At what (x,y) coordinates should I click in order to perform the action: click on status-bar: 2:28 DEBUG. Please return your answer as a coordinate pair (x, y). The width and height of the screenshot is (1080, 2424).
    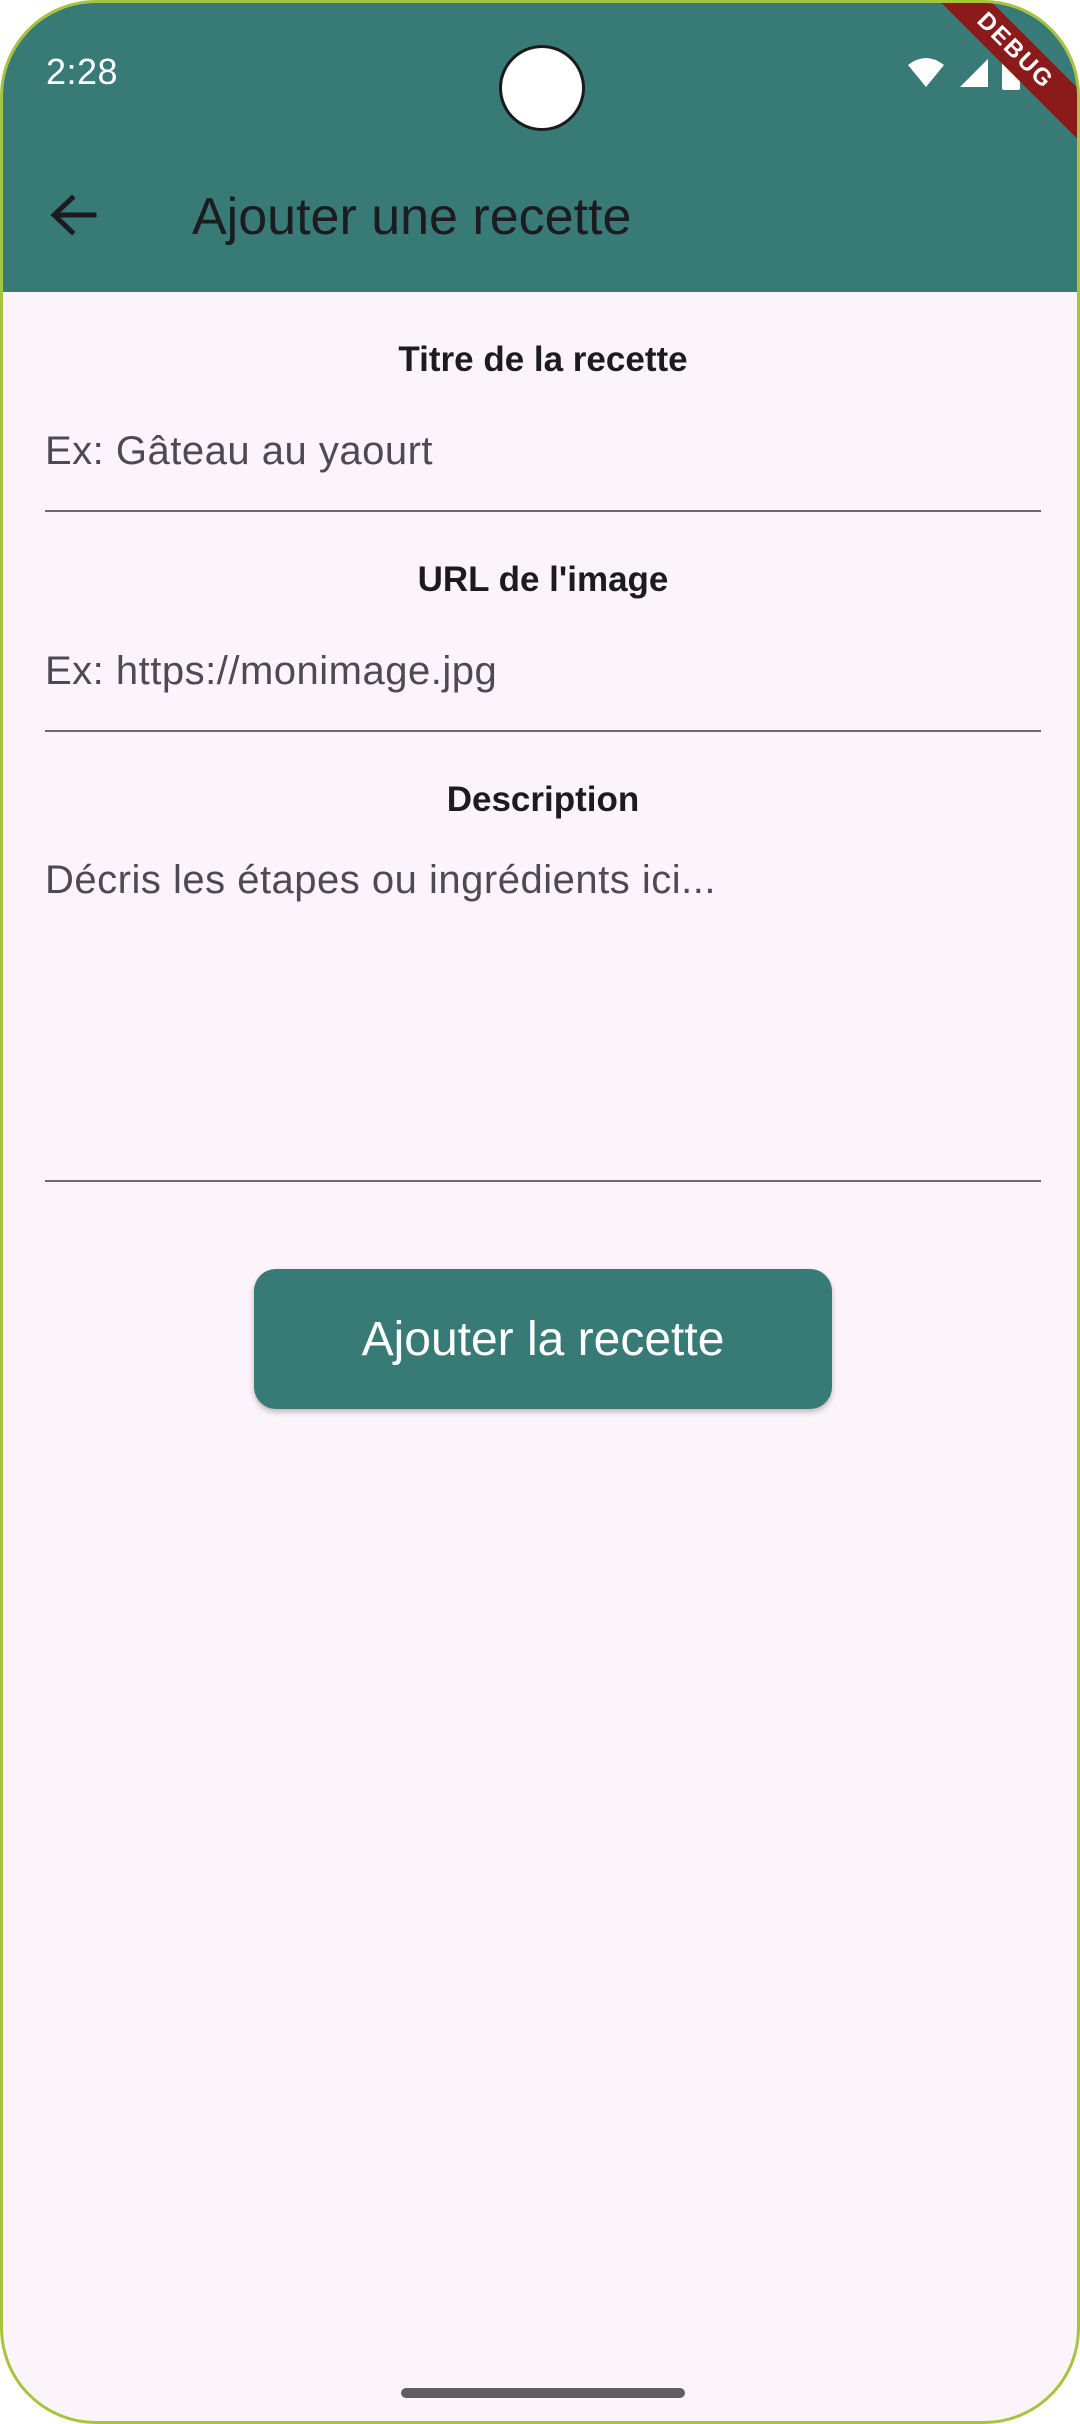
    Looking at the image, I should click on (540, 76).